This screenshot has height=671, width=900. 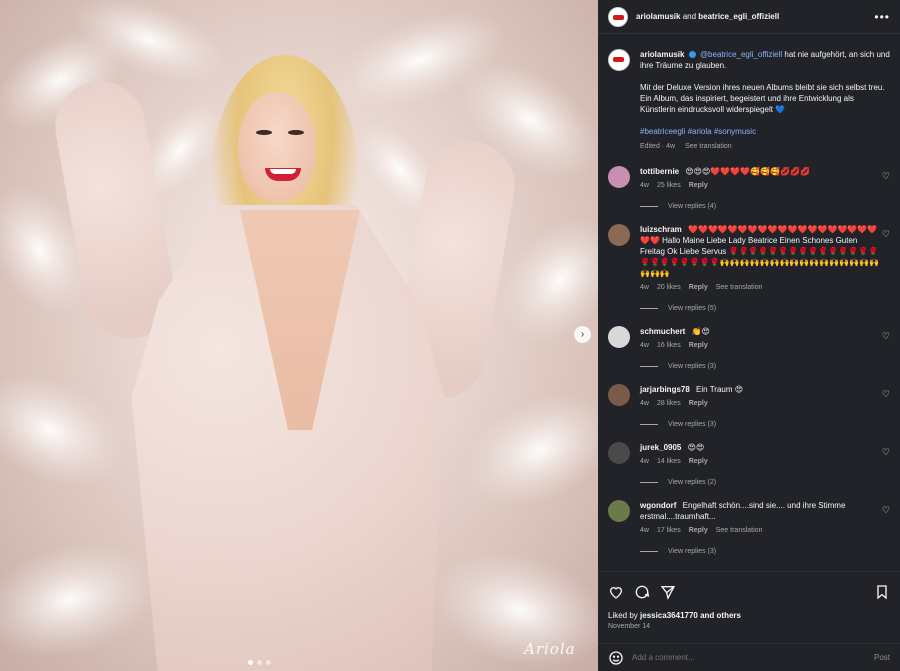 I want to click on comment-likes: 17 likes, so click(x=669, y=530).